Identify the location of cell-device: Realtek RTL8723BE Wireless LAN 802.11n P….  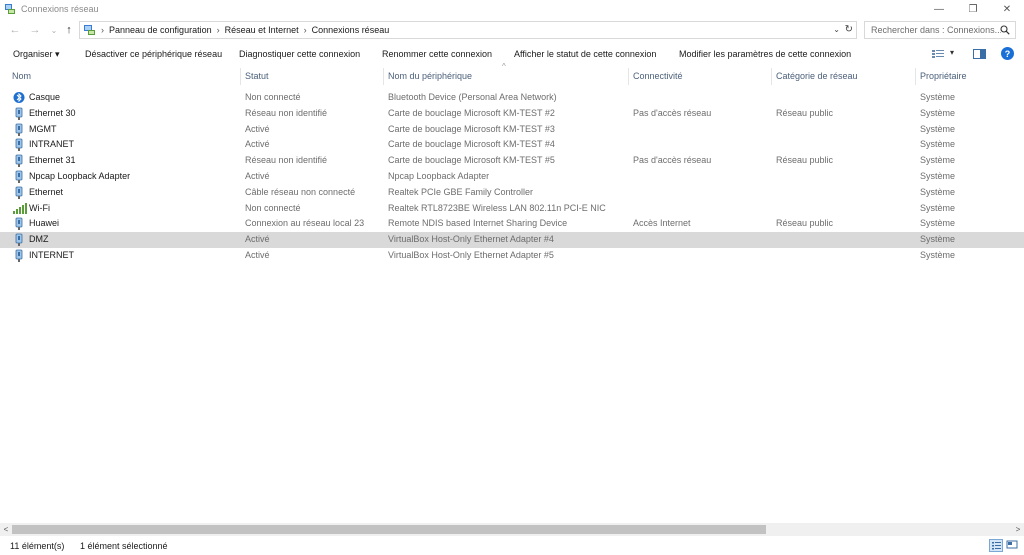
(497, 207).